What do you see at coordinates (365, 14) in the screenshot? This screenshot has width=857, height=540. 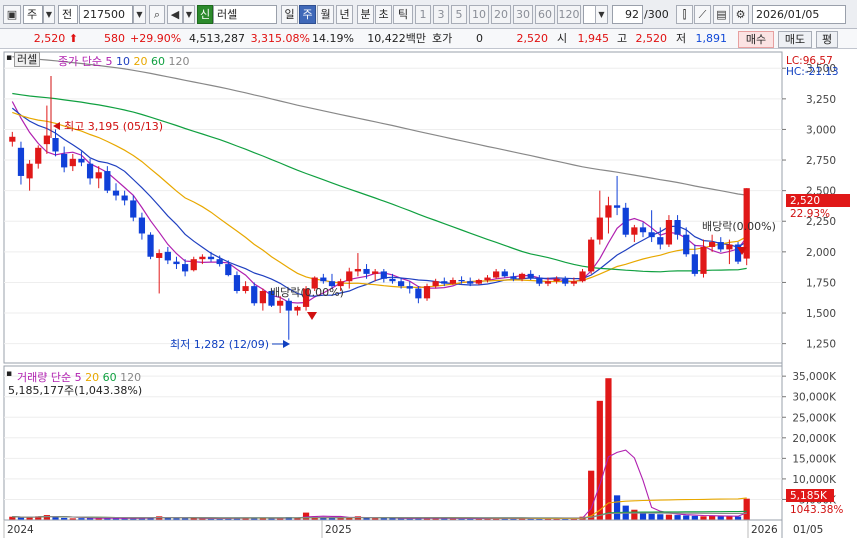 I see `tab-minute: 분` at bounding box center [365, 14].